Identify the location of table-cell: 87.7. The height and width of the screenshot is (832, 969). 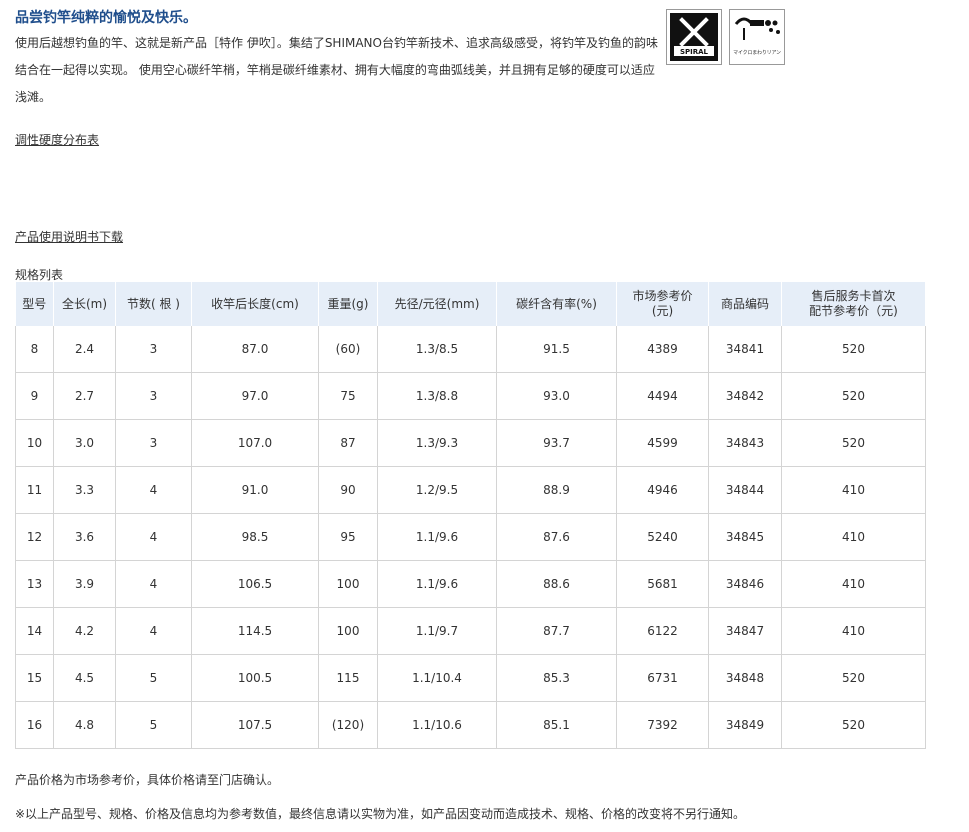
(556, 631).